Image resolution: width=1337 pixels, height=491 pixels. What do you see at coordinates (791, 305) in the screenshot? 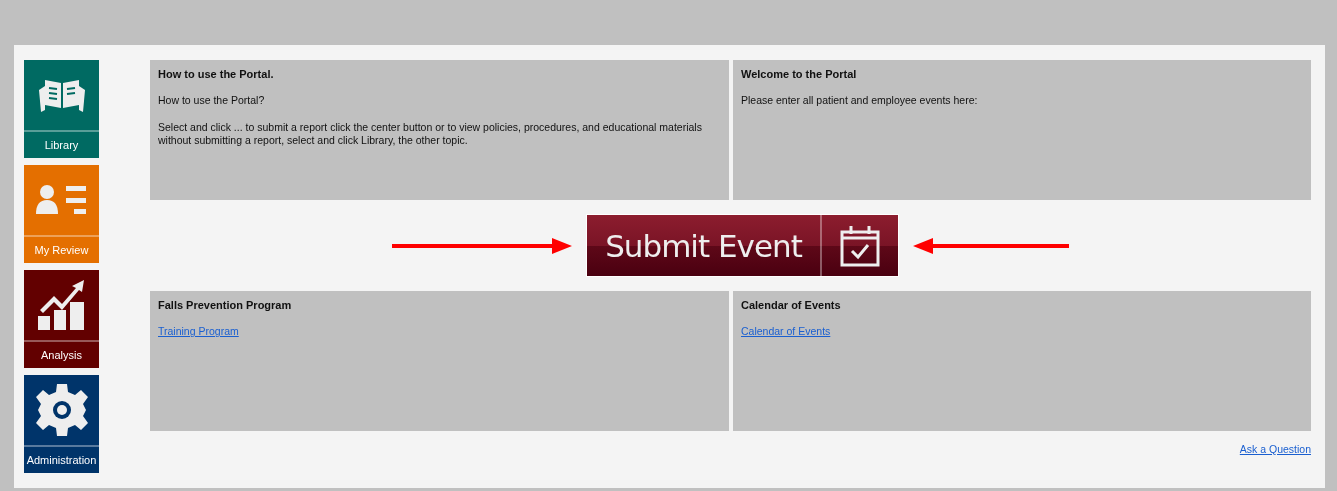
I see `panel-title: Calendar of Events` at bounding box center [791, 305].